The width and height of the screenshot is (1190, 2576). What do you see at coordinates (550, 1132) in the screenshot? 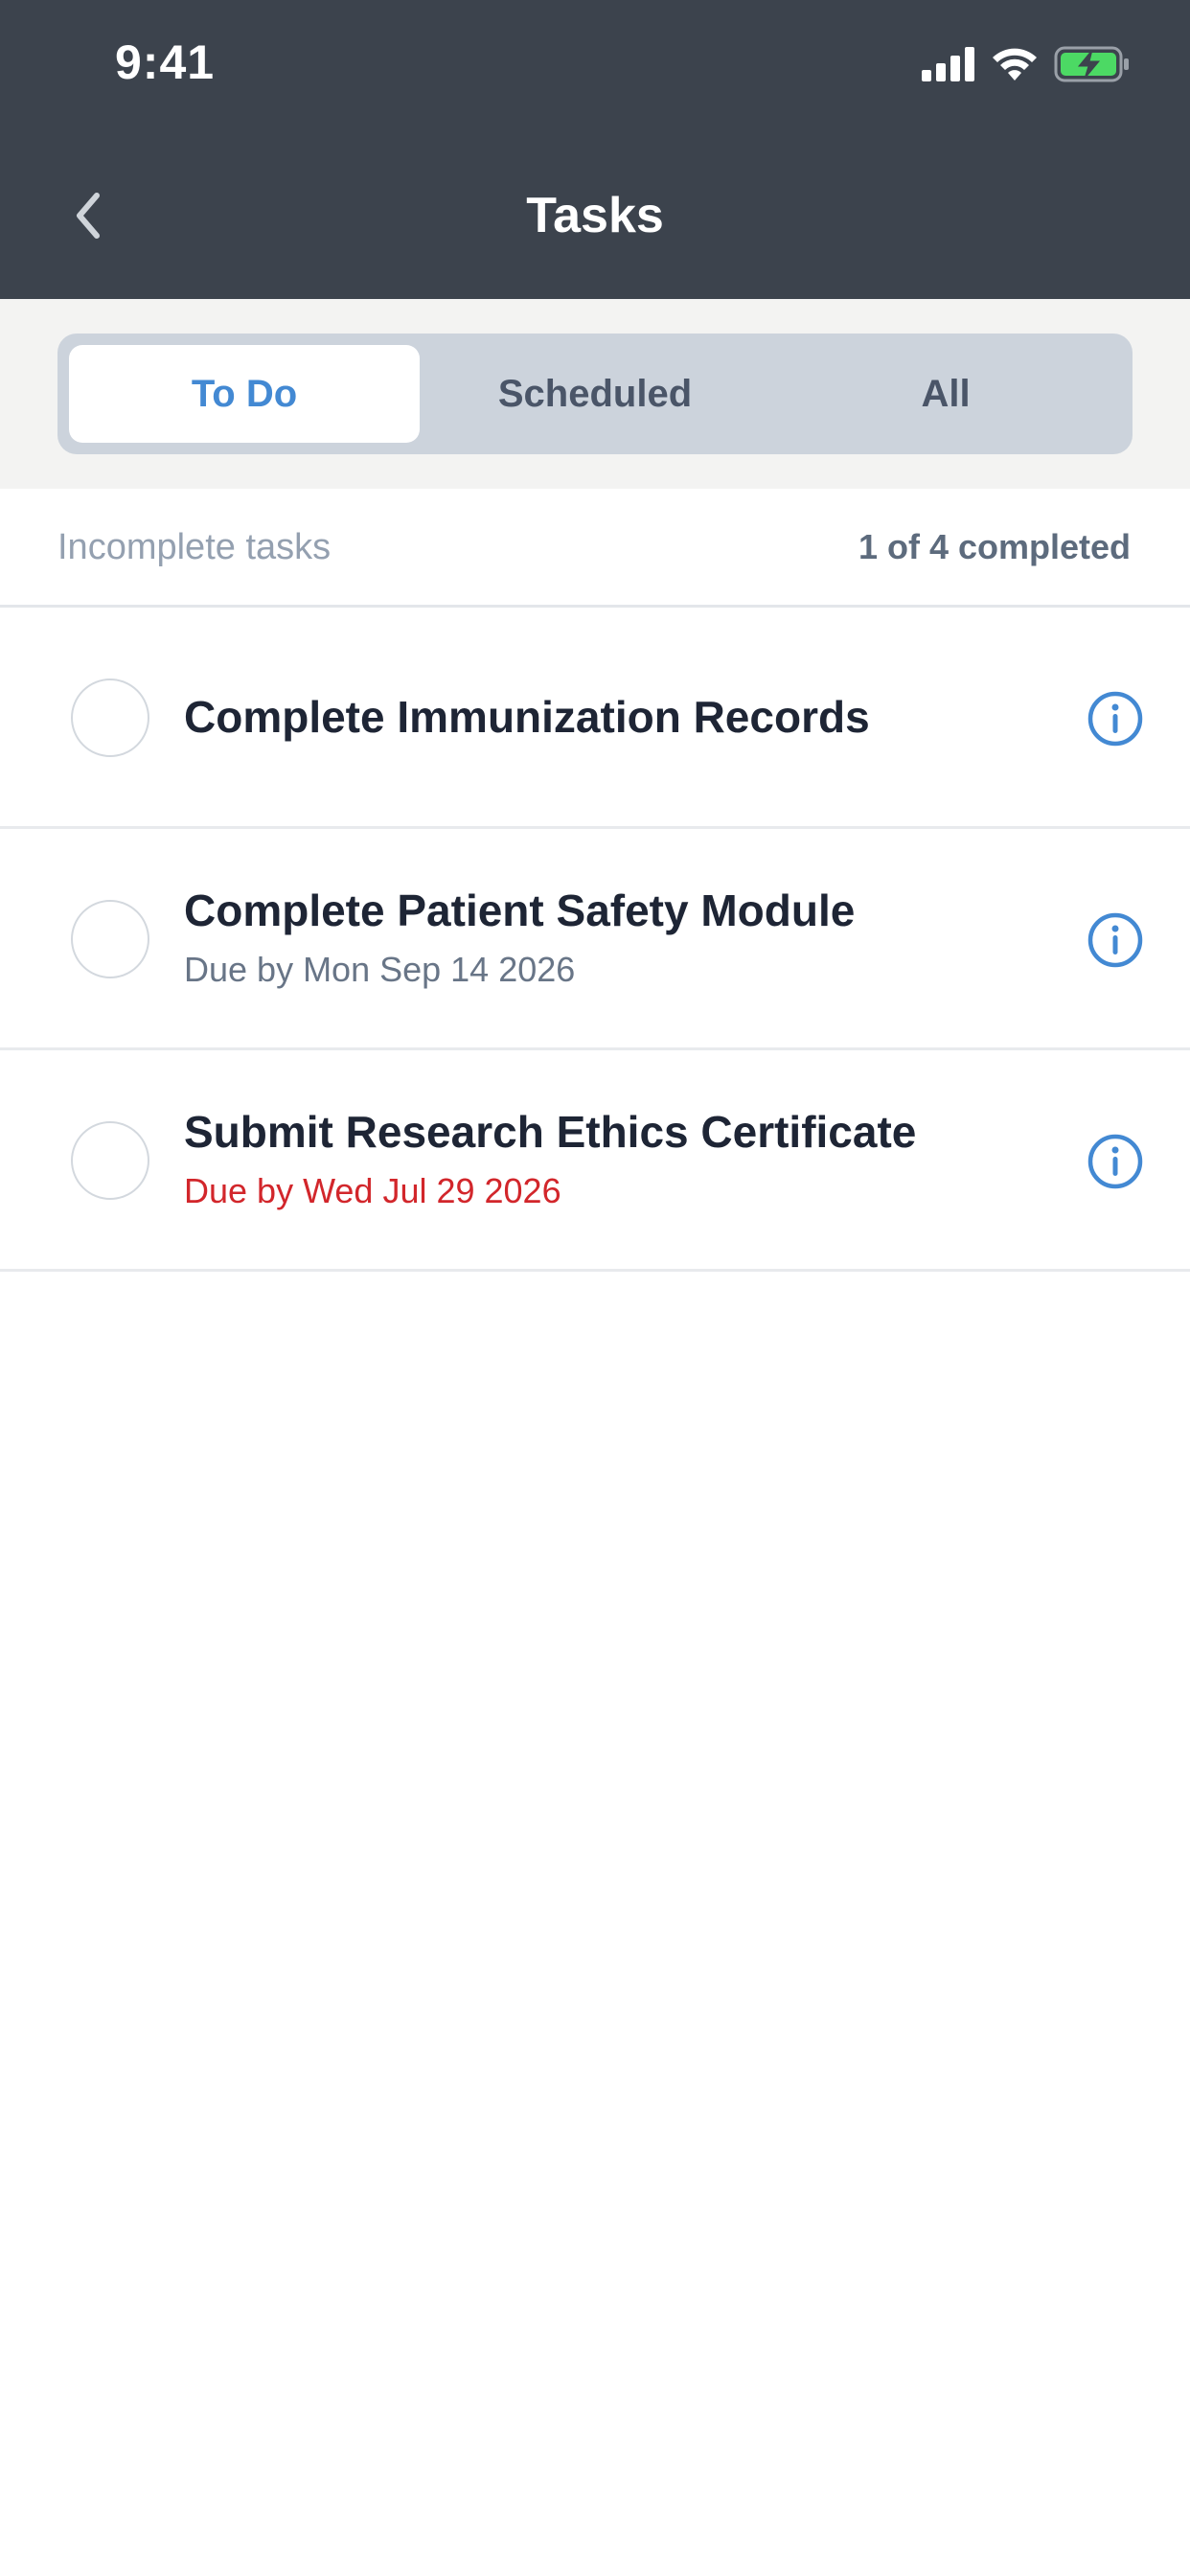
I see `task-title: Submit Research Ethics Certificate` at bounding box center [550, 1132].